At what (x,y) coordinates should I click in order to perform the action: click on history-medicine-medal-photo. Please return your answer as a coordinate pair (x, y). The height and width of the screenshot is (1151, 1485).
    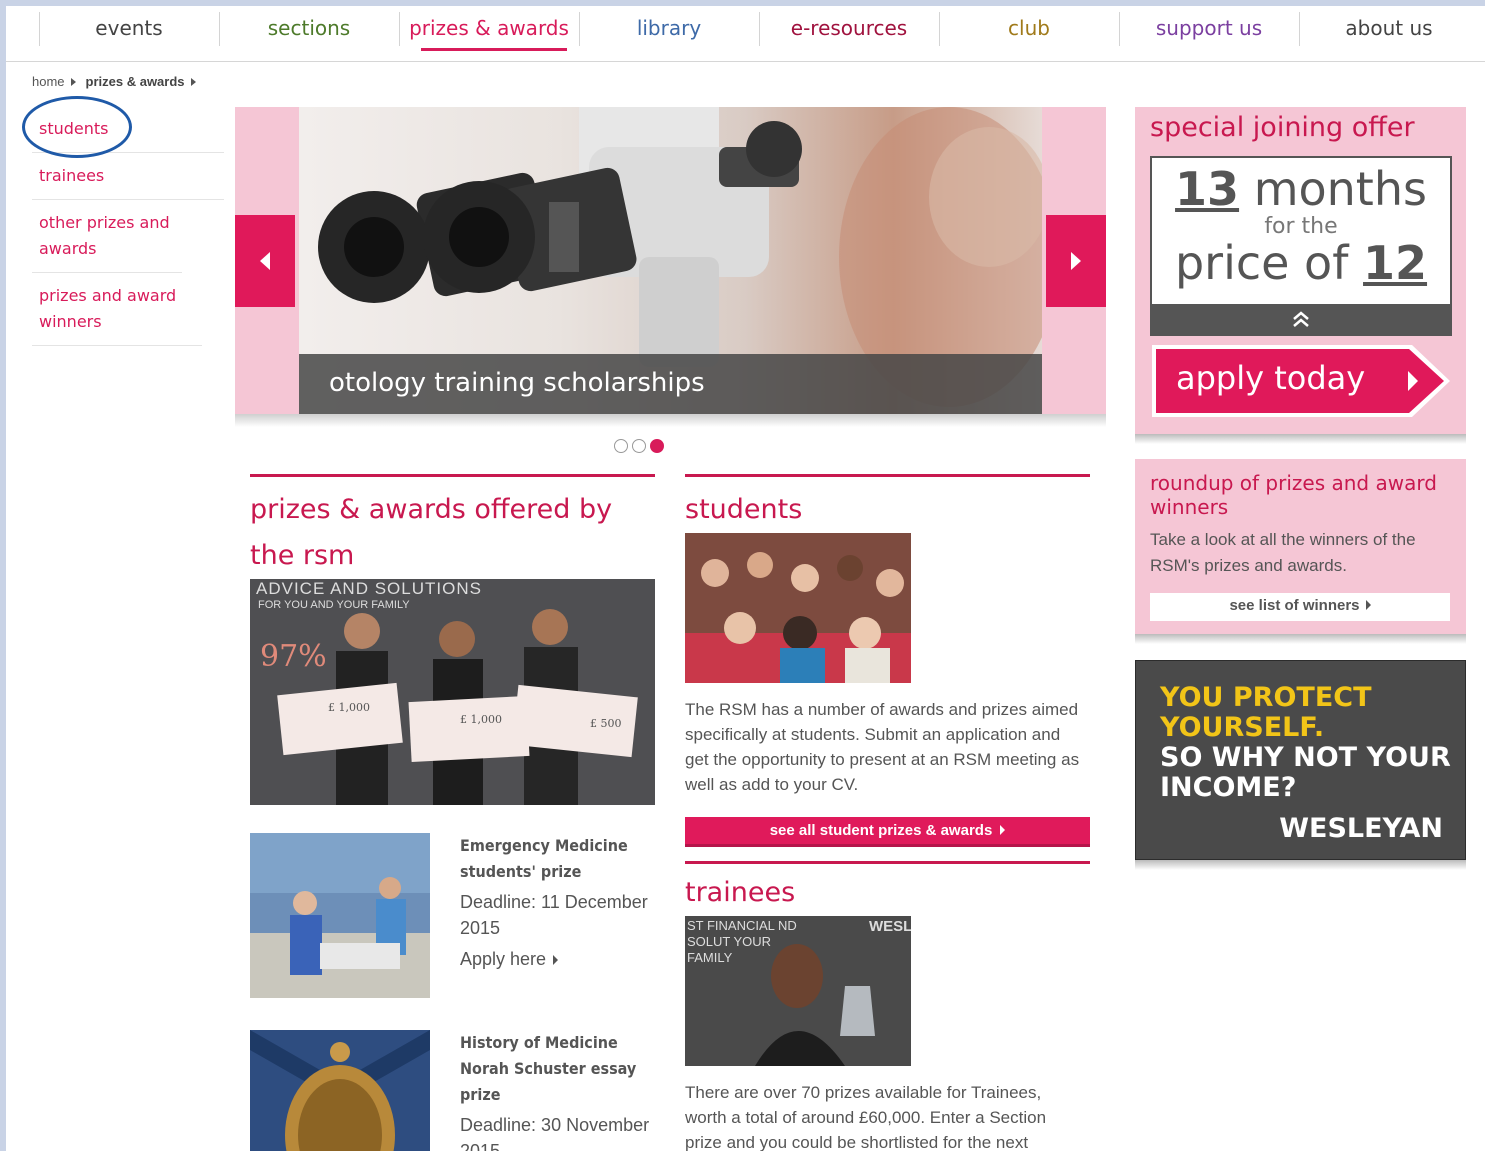
    Looking at the image, I should click on (340, 1090).